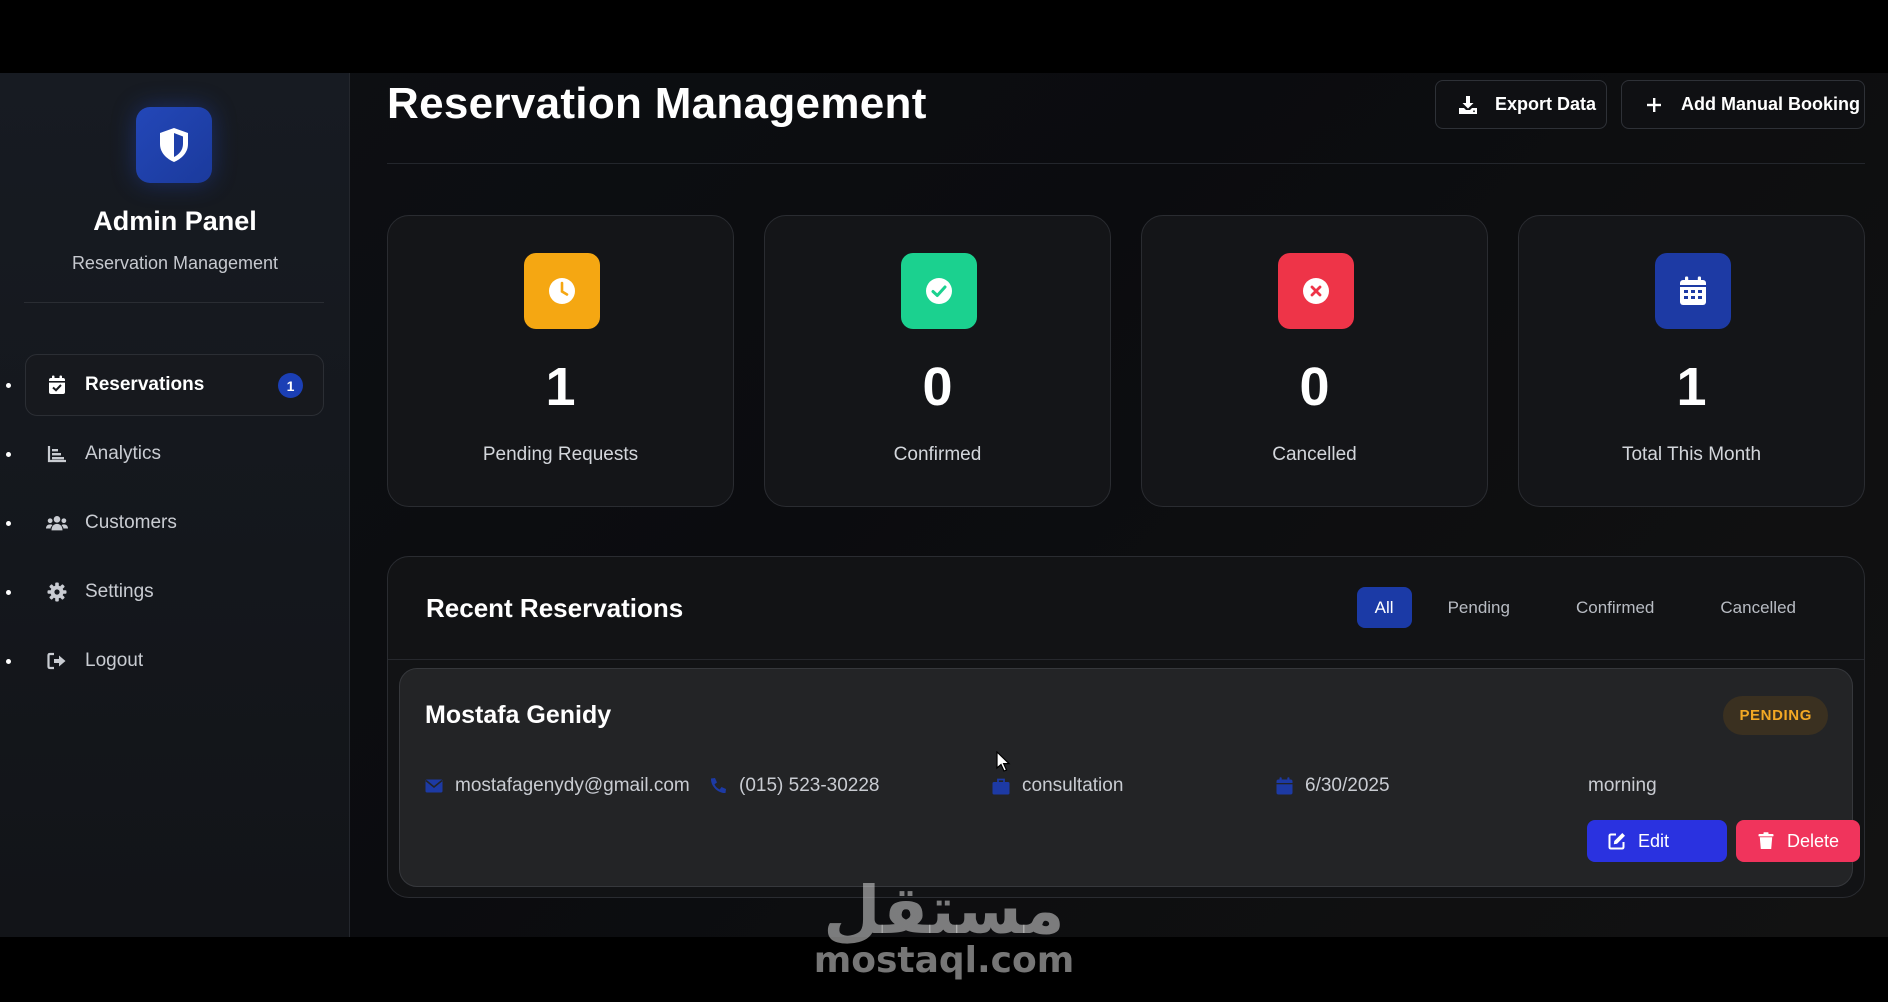 This screenshot has height=1002, width=1888. Describe the element at coordinates (572, 785) in the screenshot. I see `email-value: mostafagenydy@gmail.com` at that location.